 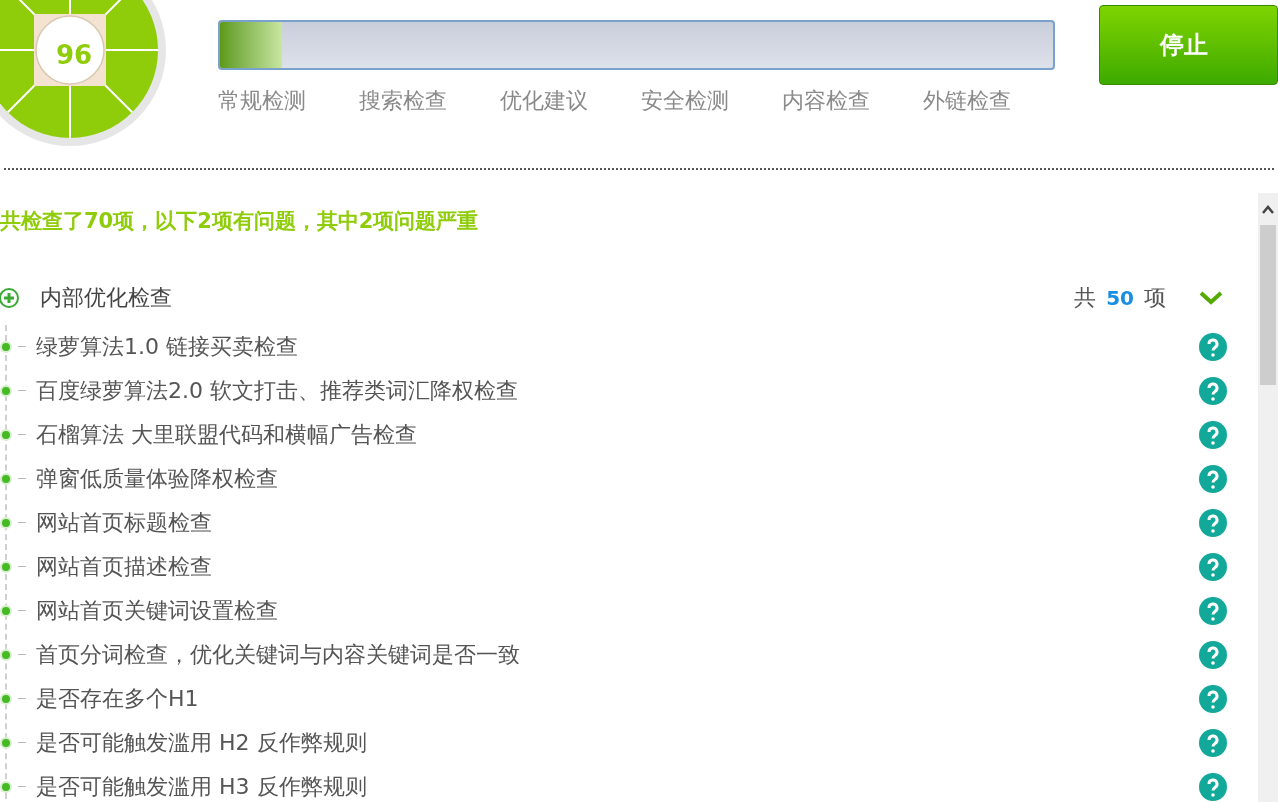 I want to click on check-item-label: 首页分词检查，优化关键词与内容关键词是否一致, so click(x=278, y=655).